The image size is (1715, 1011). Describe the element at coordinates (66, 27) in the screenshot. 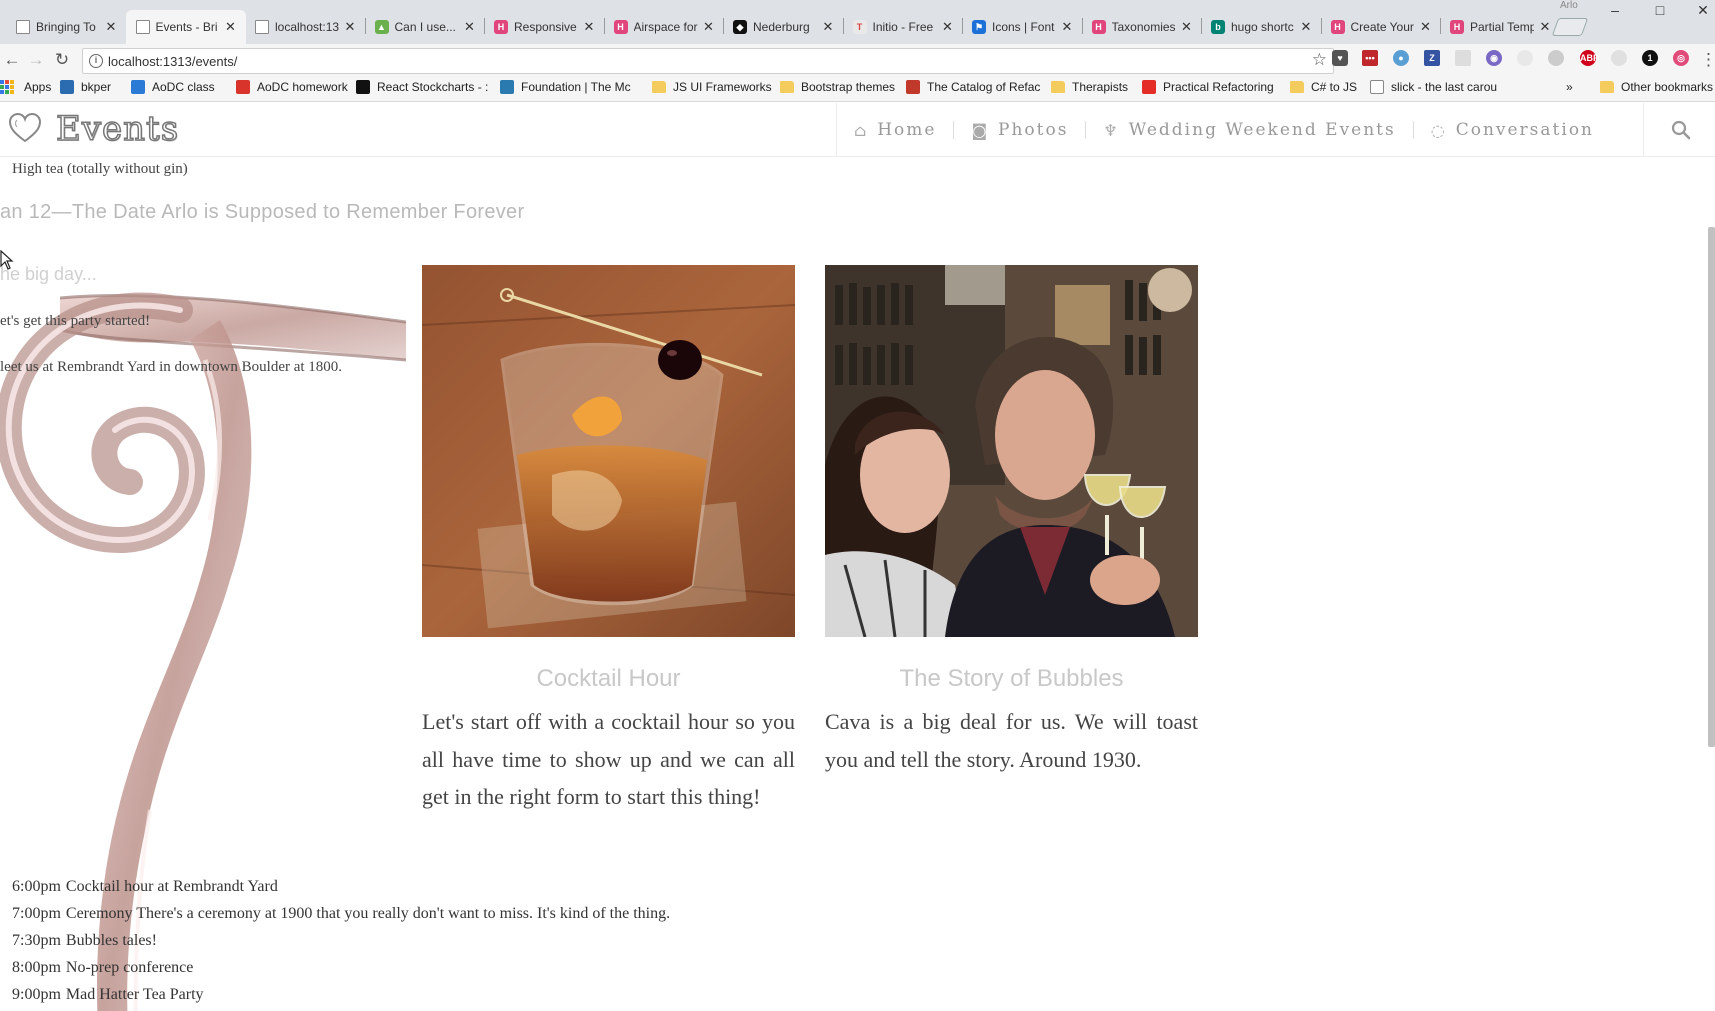

I see `browser-tab: Bringing To ✕` at that location.